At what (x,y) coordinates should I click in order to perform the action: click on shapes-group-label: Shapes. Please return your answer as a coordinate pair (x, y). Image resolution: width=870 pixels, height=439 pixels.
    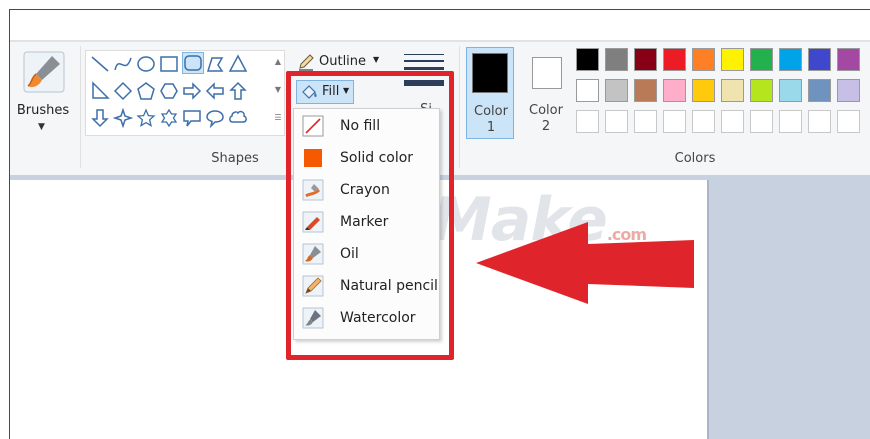
    Looking at the image, I should click on (235, 158).